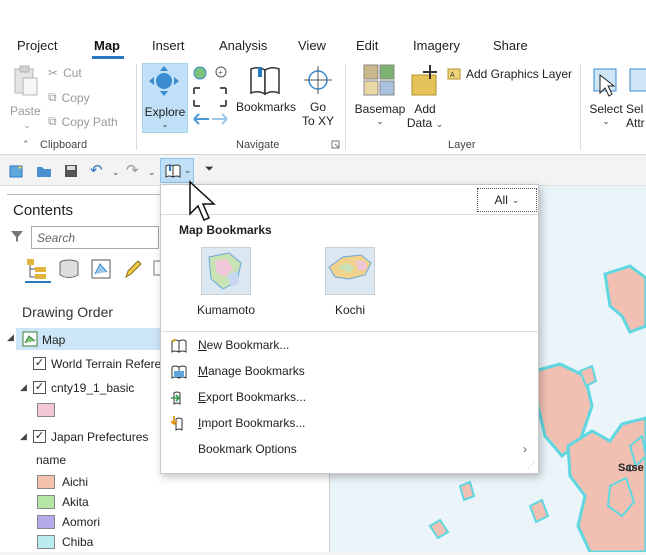 The image size is (646, 555). What do you see at coordinates (54, 340) in the screenshot?
I see `map-layer-label: Map` at bounding box center [54, 340].